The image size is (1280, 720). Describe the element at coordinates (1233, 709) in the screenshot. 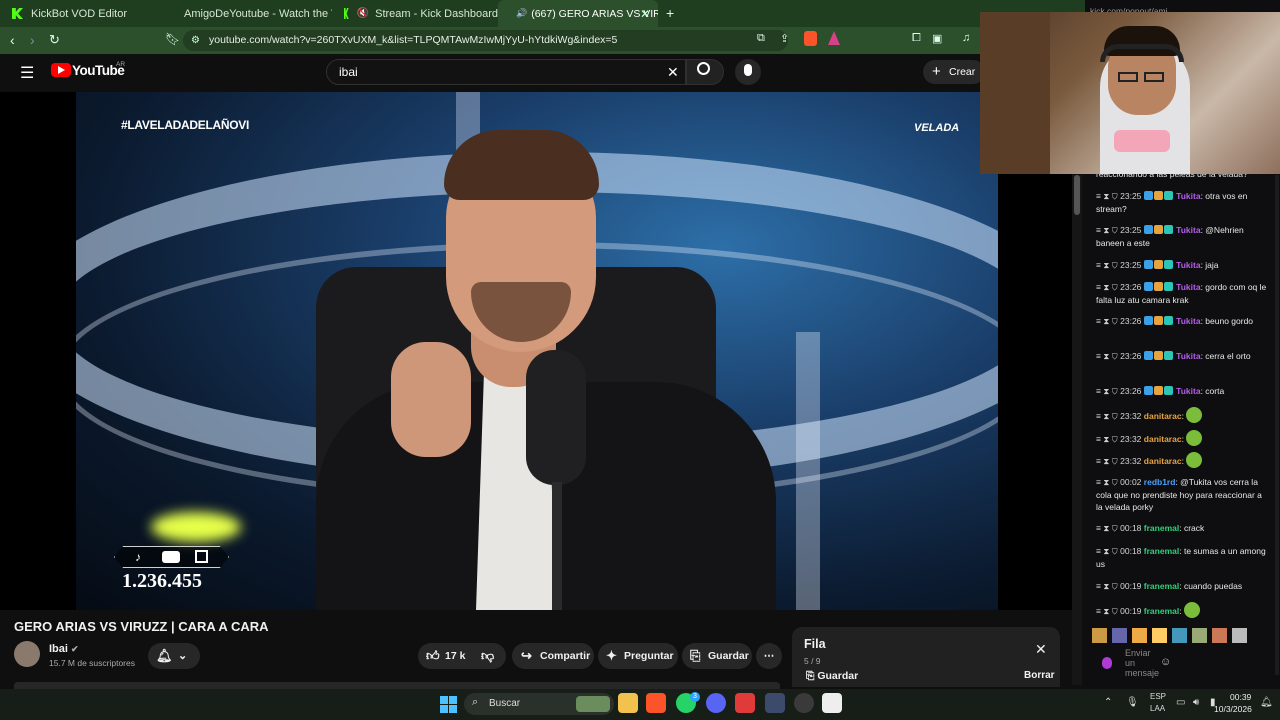

I see `clock-date: 10/3/2026` at that location.